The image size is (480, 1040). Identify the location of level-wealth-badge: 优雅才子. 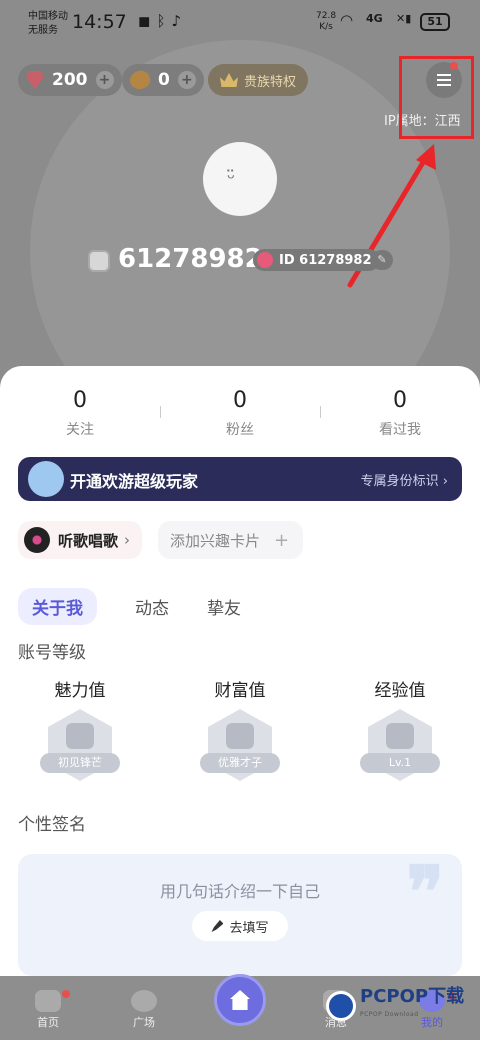
(240, 763).